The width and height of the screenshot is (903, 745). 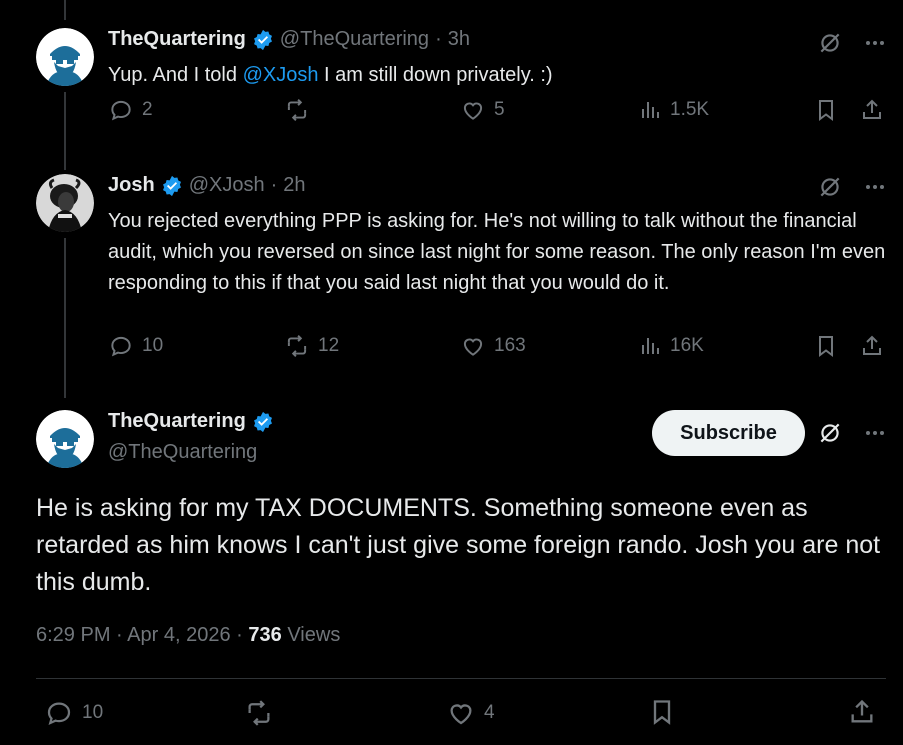 I want to click on subscribe-button: Subscribe, so click(x=728, y=433).